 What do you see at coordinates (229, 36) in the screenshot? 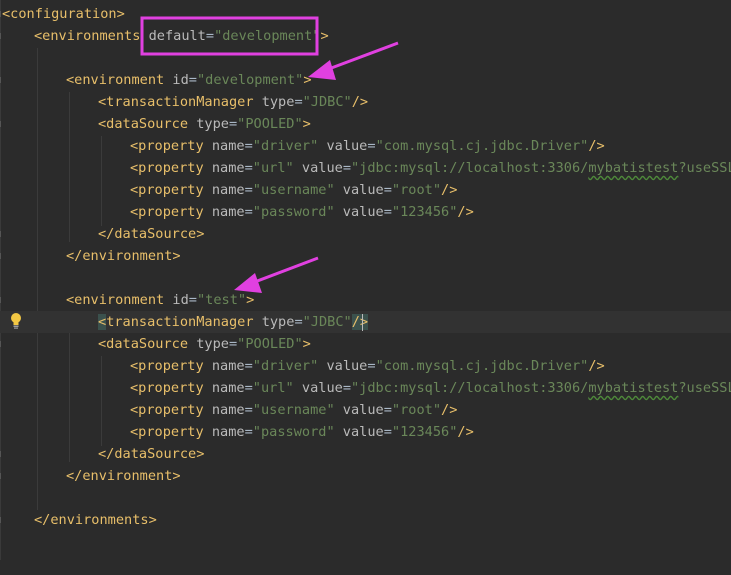
I see `highlight-box` at bounding box center [229, 36].